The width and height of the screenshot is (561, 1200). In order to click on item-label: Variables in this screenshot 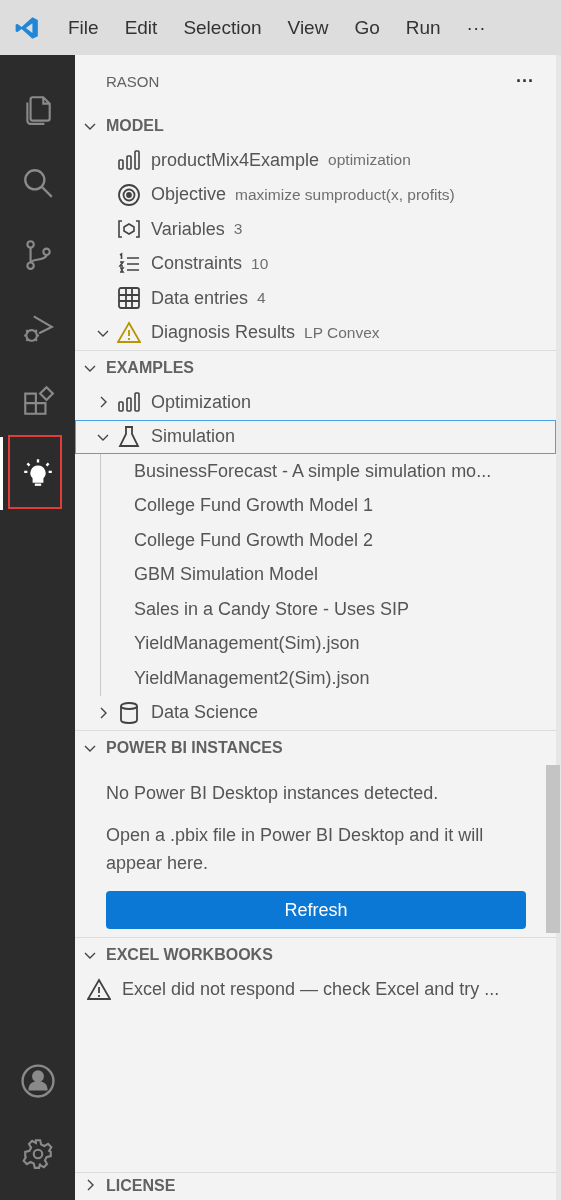, I will do `click(188, 229)`.